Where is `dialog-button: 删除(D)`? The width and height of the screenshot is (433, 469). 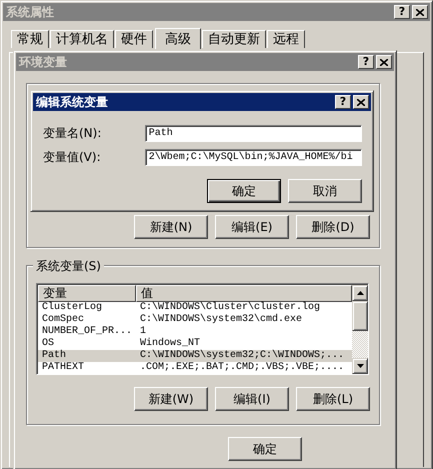
dialog-button: 删除(D) is located at coordinates (333, 227).